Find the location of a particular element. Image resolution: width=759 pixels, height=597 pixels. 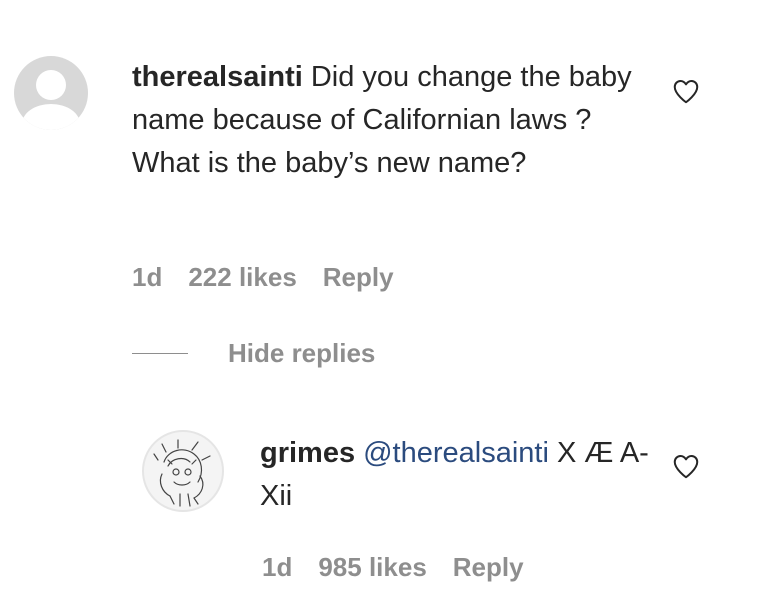

divider-line is located at coordinates (160, 353).